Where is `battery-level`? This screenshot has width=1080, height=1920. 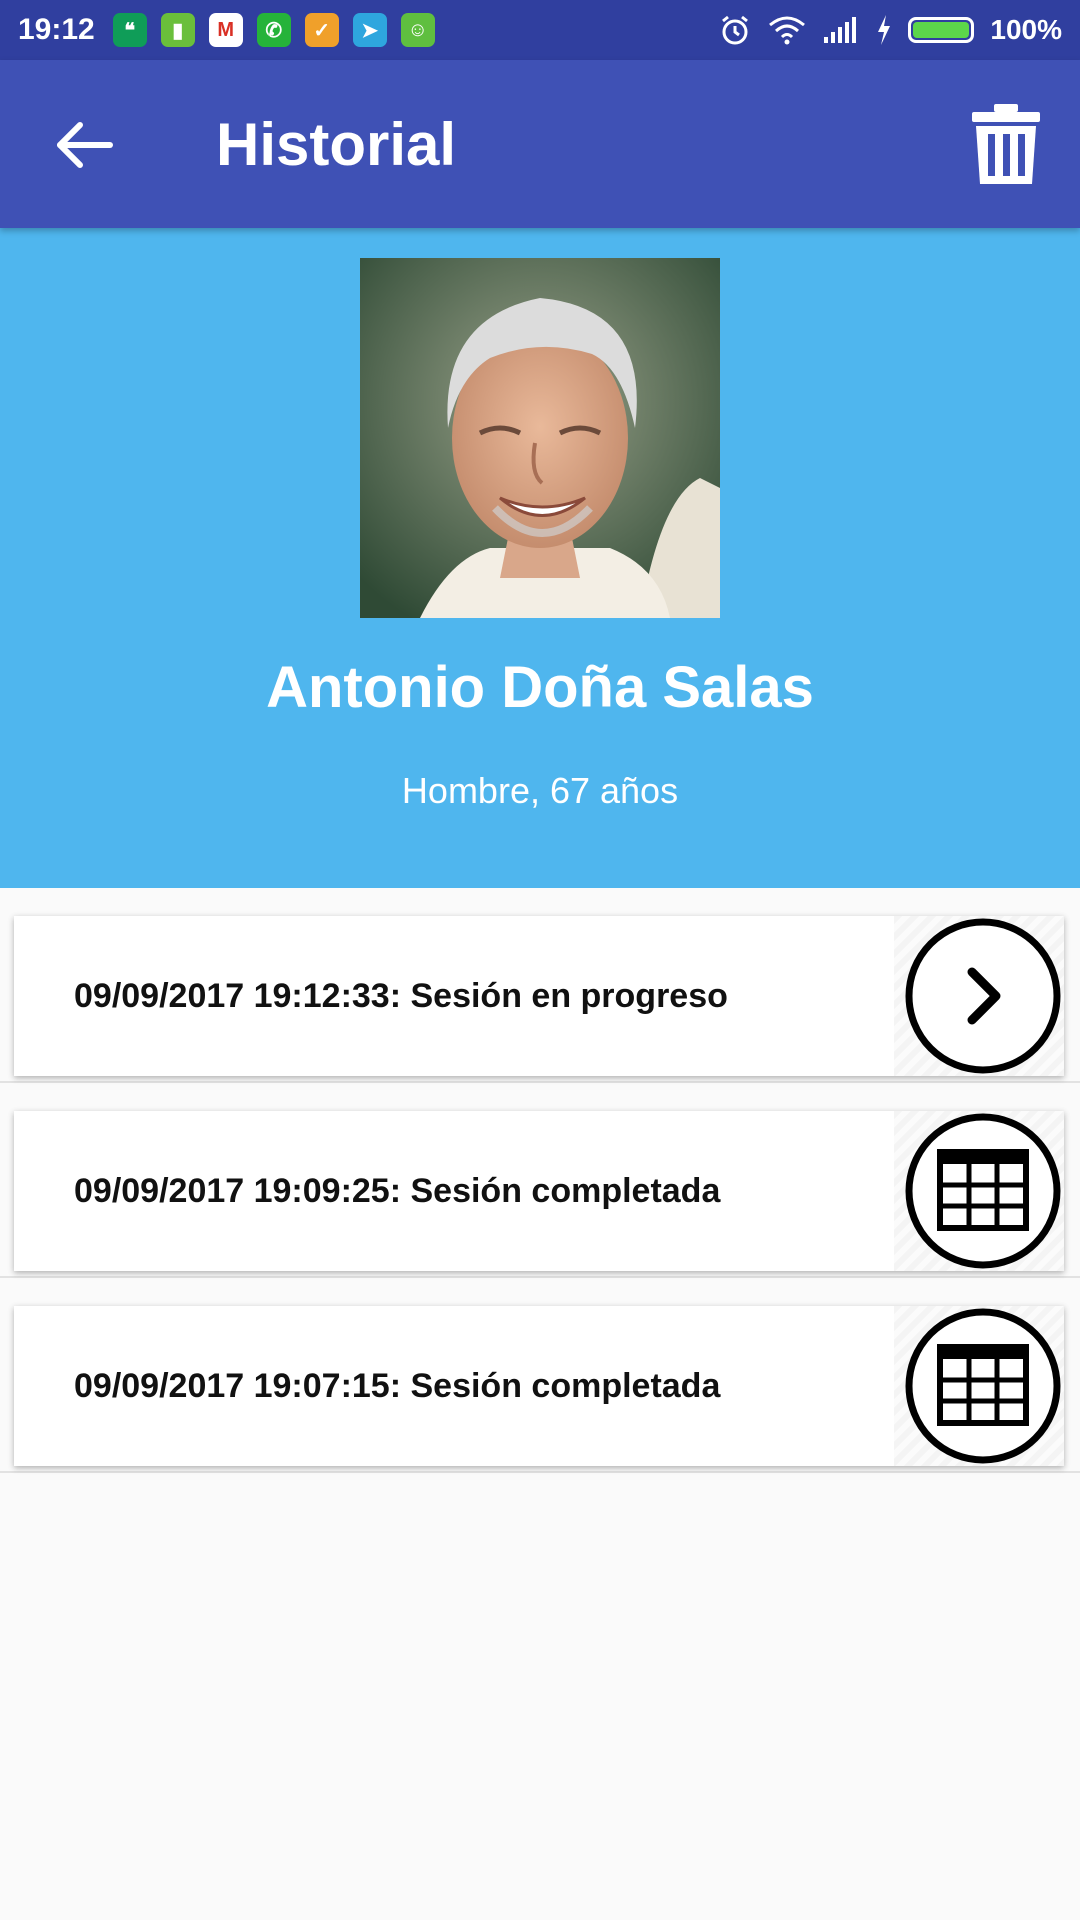 battery-level is located at coordinates (941, 30).